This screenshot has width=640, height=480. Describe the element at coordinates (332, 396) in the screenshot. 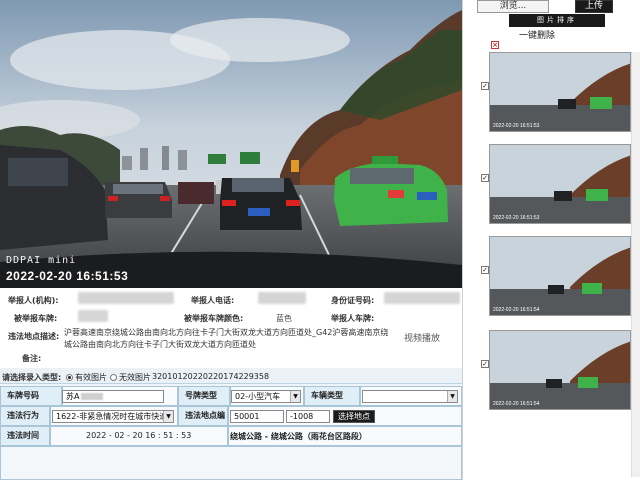

I see `vehicle-type-label: 车辆类型` at that location.